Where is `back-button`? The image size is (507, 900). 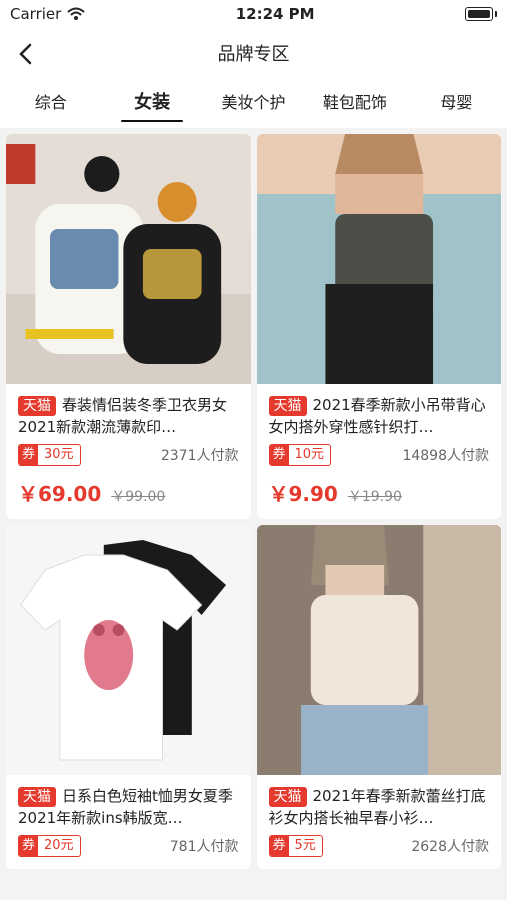 back-button is located at coordinates (26, 54).